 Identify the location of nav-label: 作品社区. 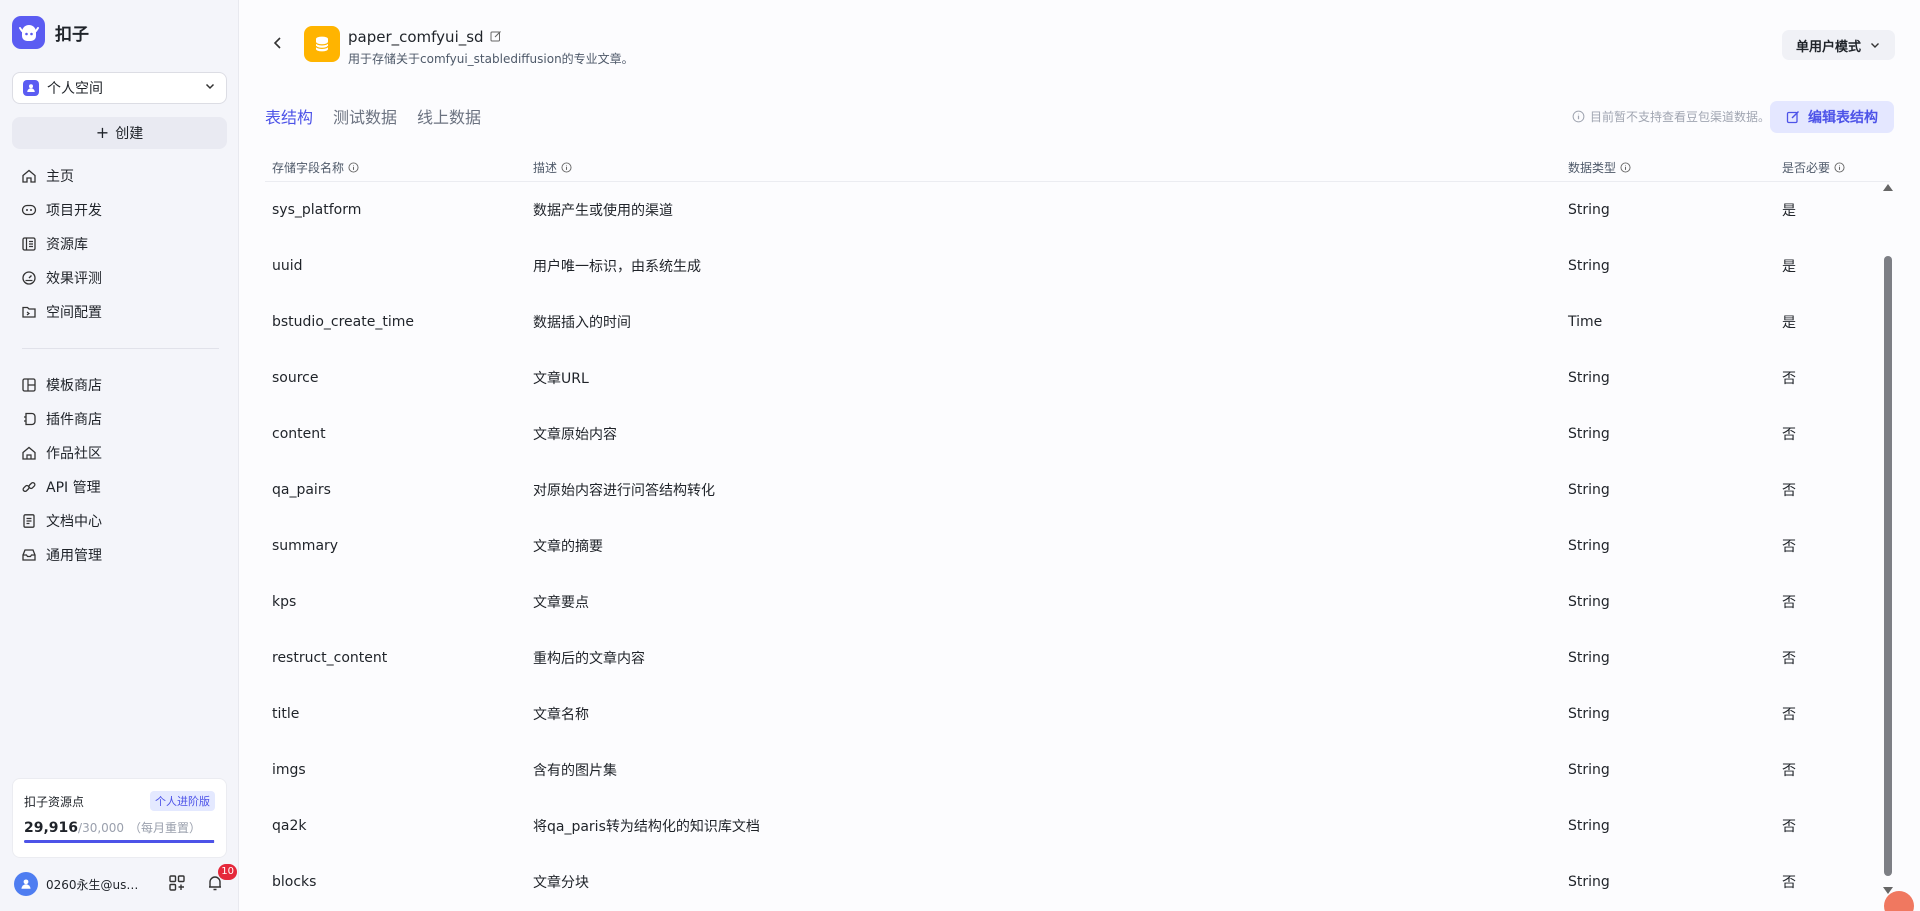
(74, 454).